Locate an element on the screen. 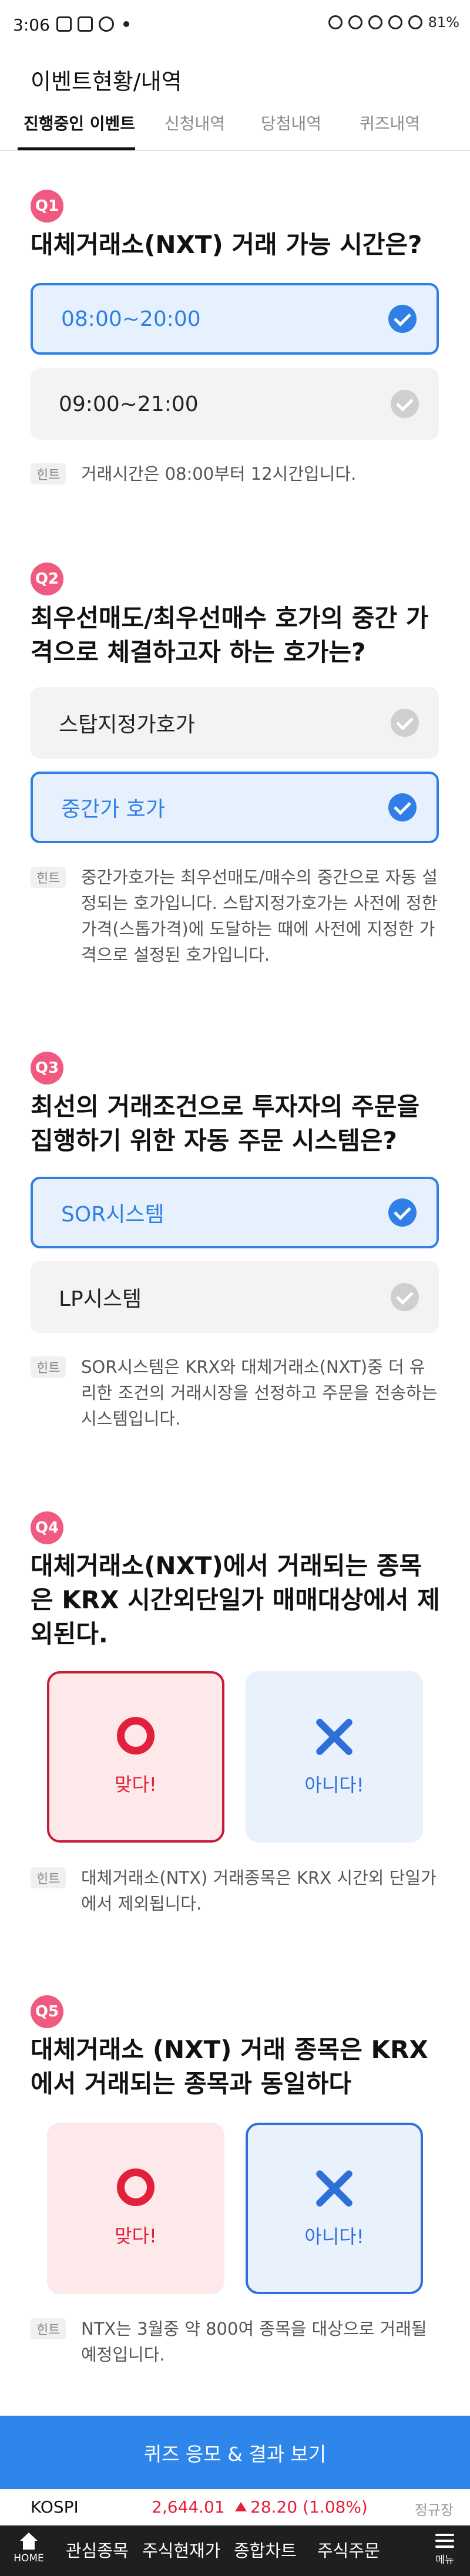 This screenshot has height=2576, width=470. quiz-submit-button: 퀴즈 응모 & 결과 보기 is located at coordinates (235, 2452).